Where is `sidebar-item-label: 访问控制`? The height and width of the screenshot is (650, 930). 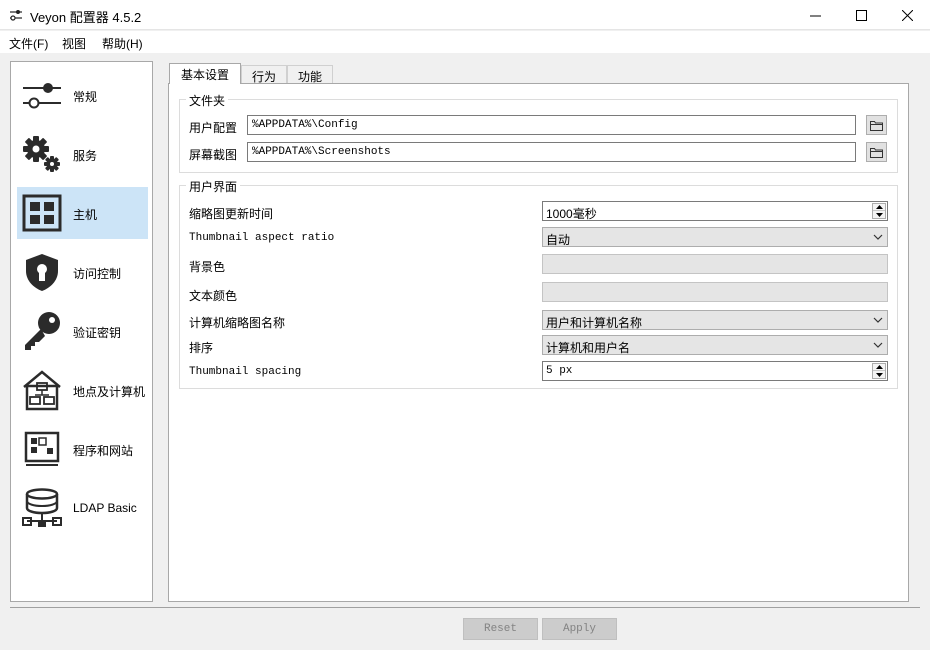
sidebar-item-label: 访问控制 is located at coordinates (97, 274).